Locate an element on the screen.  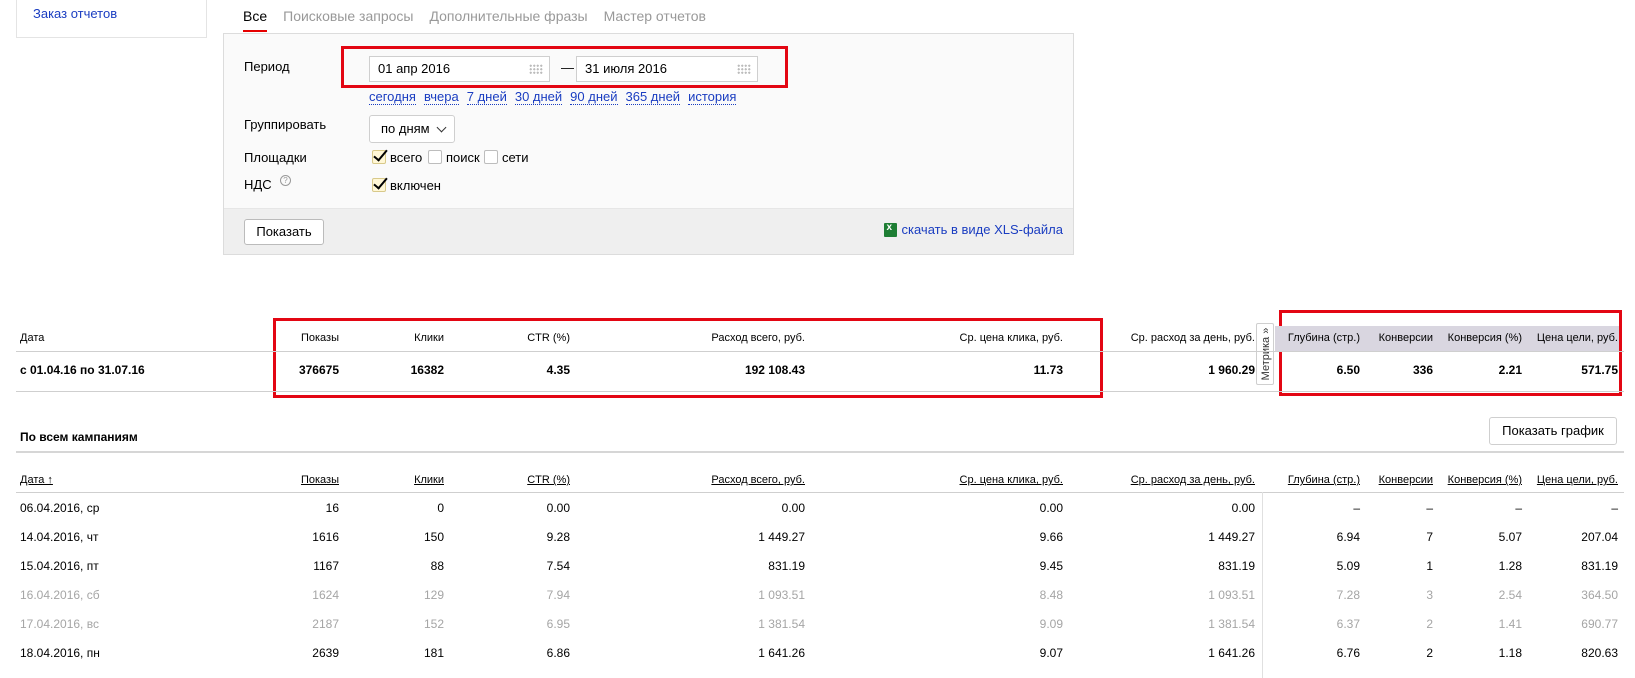
metrika-column-separator is located at coordinates (1262, 585).